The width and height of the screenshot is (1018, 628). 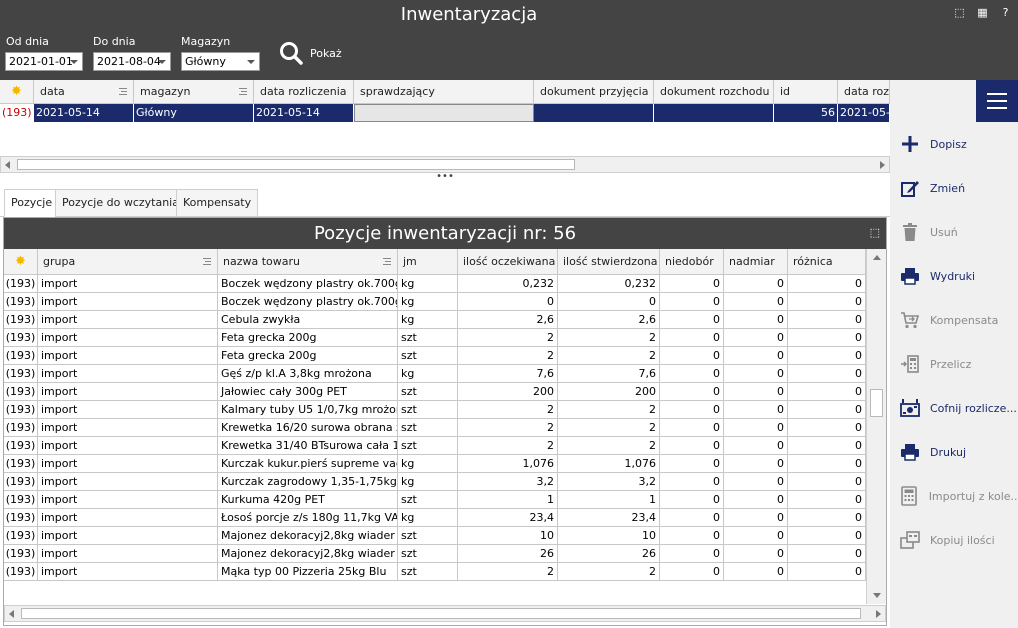 What do you see at coordinates (609, 500) in the screenshot?
I see `cell-ilosc-stwierdzona: 1` at bounding box center [609, 500].